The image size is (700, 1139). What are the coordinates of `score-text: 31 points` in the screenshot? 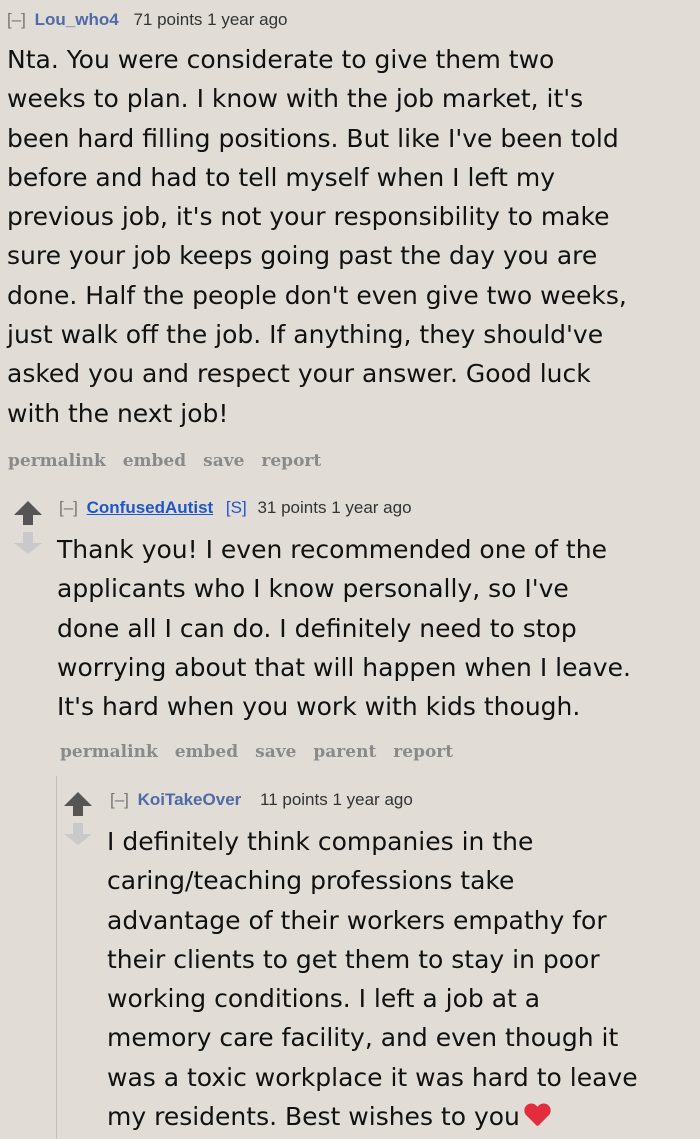 It's located at (292, 507).